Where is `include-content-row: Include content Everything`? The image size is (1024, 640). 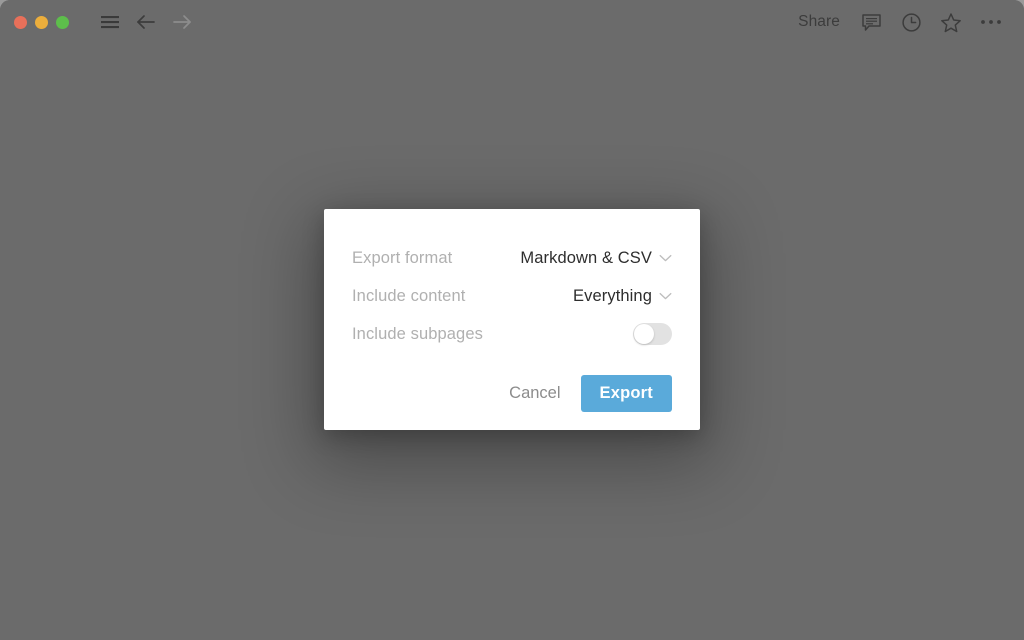 include-content-row: Include content Everything is located at coordinates (512, 296).